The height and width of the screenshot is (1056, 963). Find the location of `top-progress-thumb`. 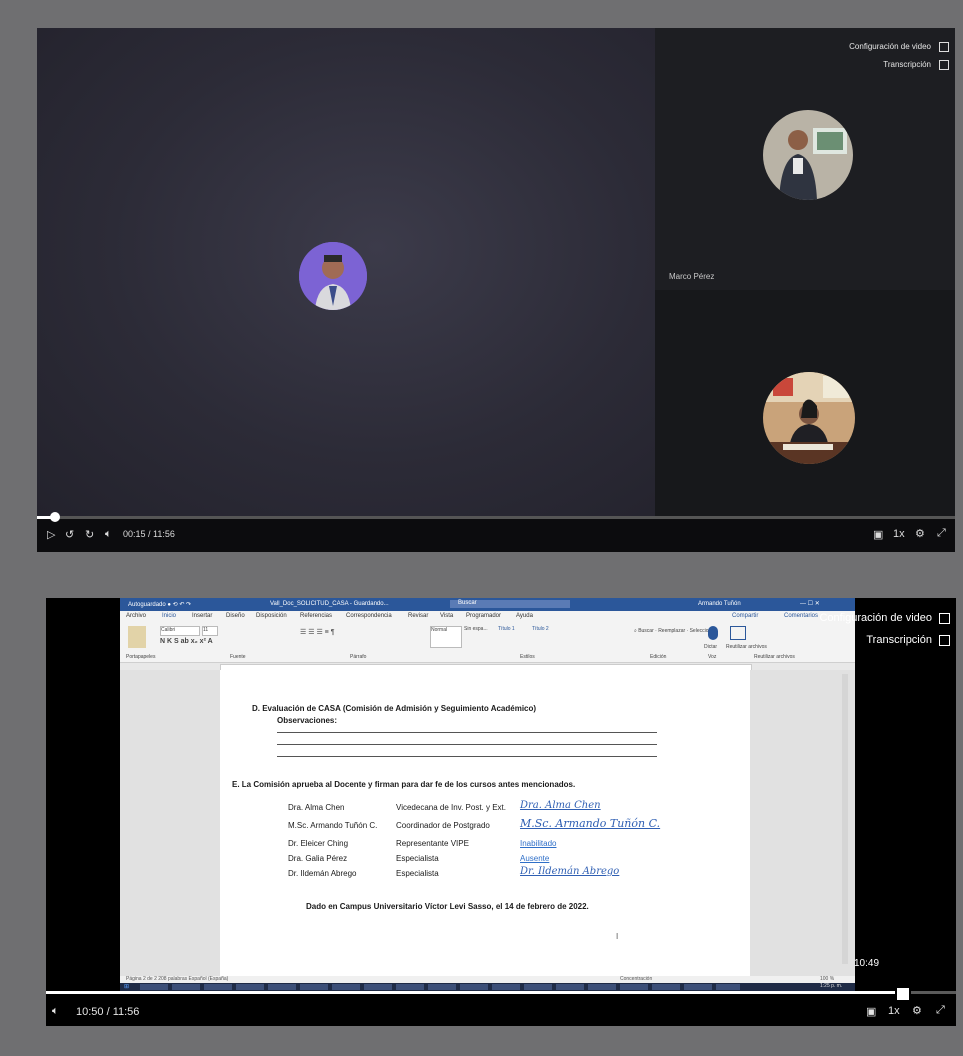

top-progress-thumb is located at coordinates (55, 517).